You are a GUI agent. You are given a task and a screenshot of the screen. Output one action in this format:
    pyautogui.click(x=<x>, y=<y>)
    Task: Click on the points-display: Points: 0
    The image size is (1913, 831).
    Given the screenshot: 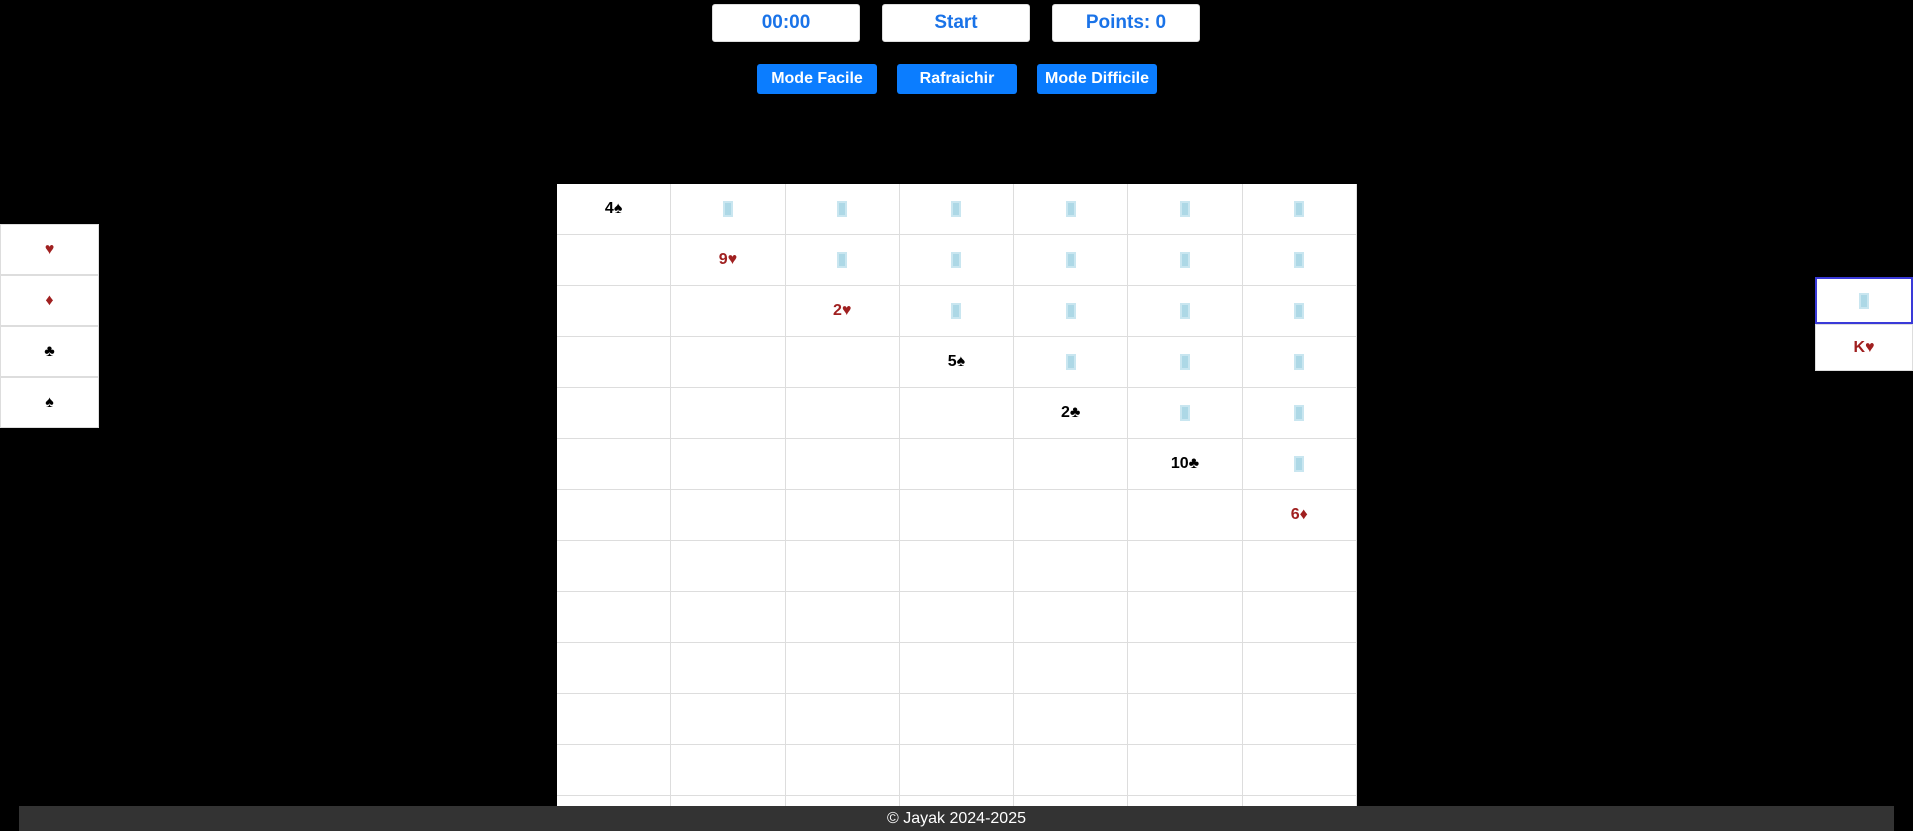 What is the action you would take?
    pyautogui.click(x=1126, y=23)
    